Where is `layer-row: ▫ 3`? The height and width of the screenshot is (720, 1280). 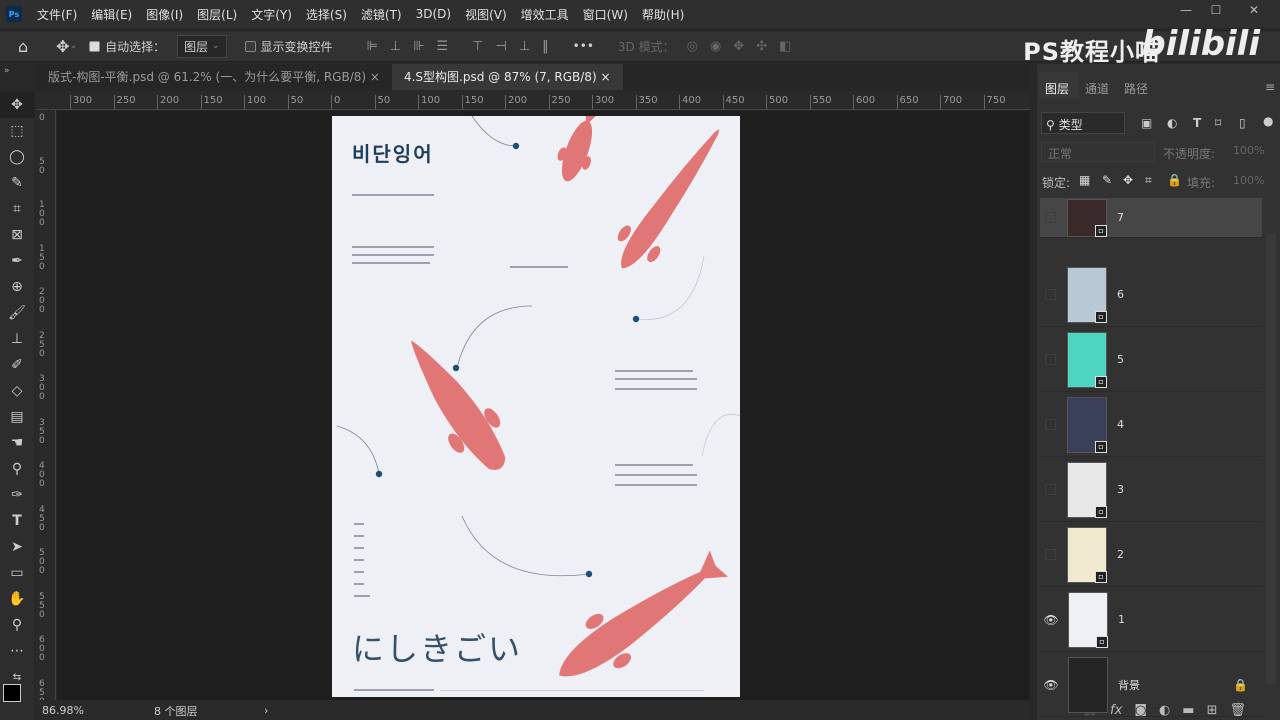 layer-row: ▫ 3 is located at coordinates (1151, 490).